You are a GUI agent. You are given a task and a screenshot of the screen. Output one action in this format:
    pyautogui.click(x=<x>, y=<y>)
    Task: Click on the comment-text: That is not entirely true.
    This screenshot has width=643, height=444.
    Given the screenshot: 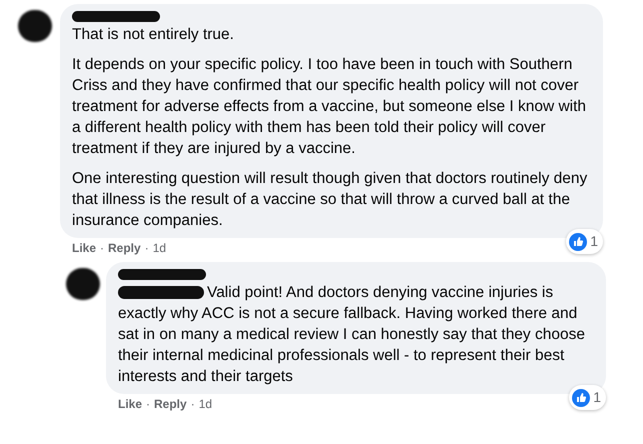 What is the action you would take?
    pyautogui.click(x=153, y=35)
    